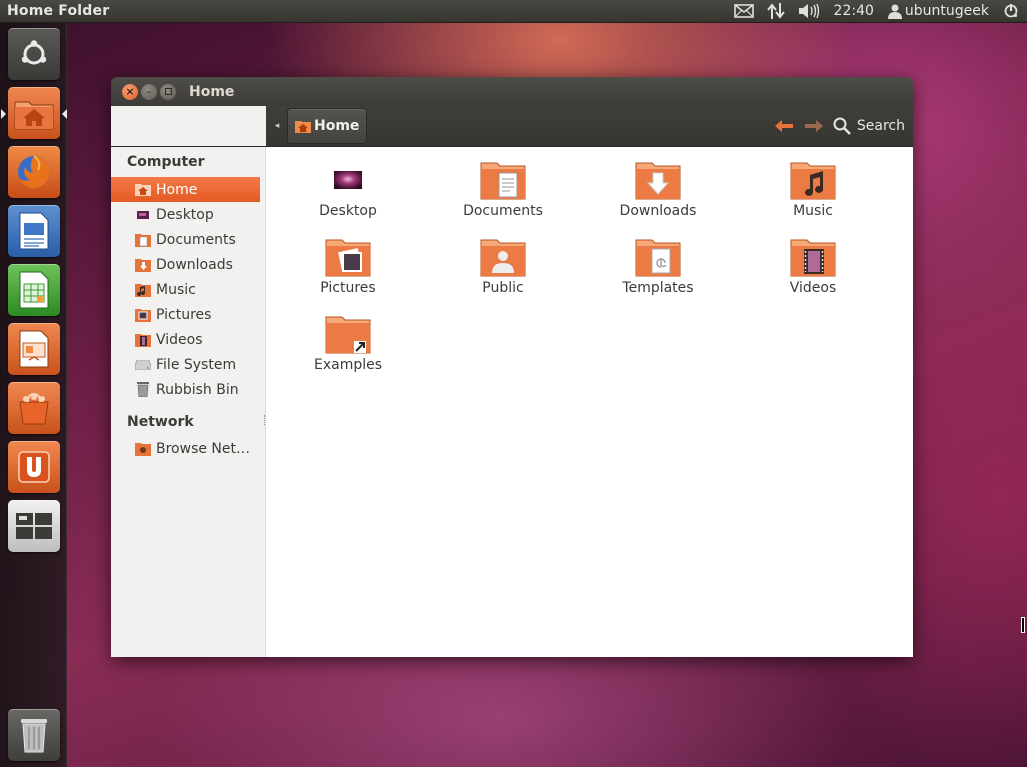  Describe the element at coordinates (658, 181) in the screenshot. I see `downloads-folder-icon` at that location.